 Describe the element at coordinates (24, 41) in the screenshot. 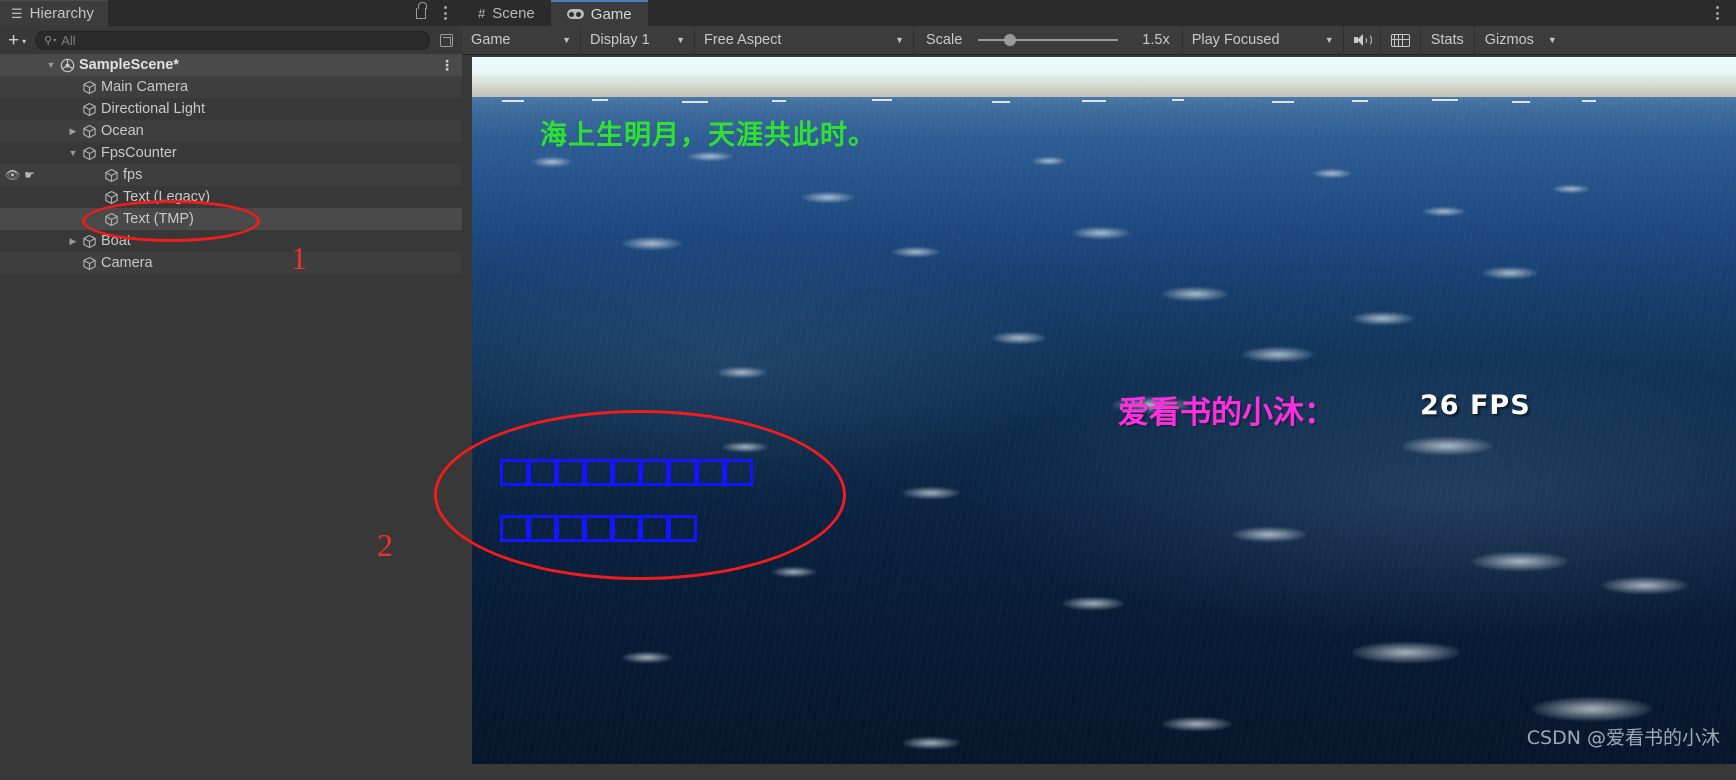

I see `chevron-down-icon: ▾` at that location.